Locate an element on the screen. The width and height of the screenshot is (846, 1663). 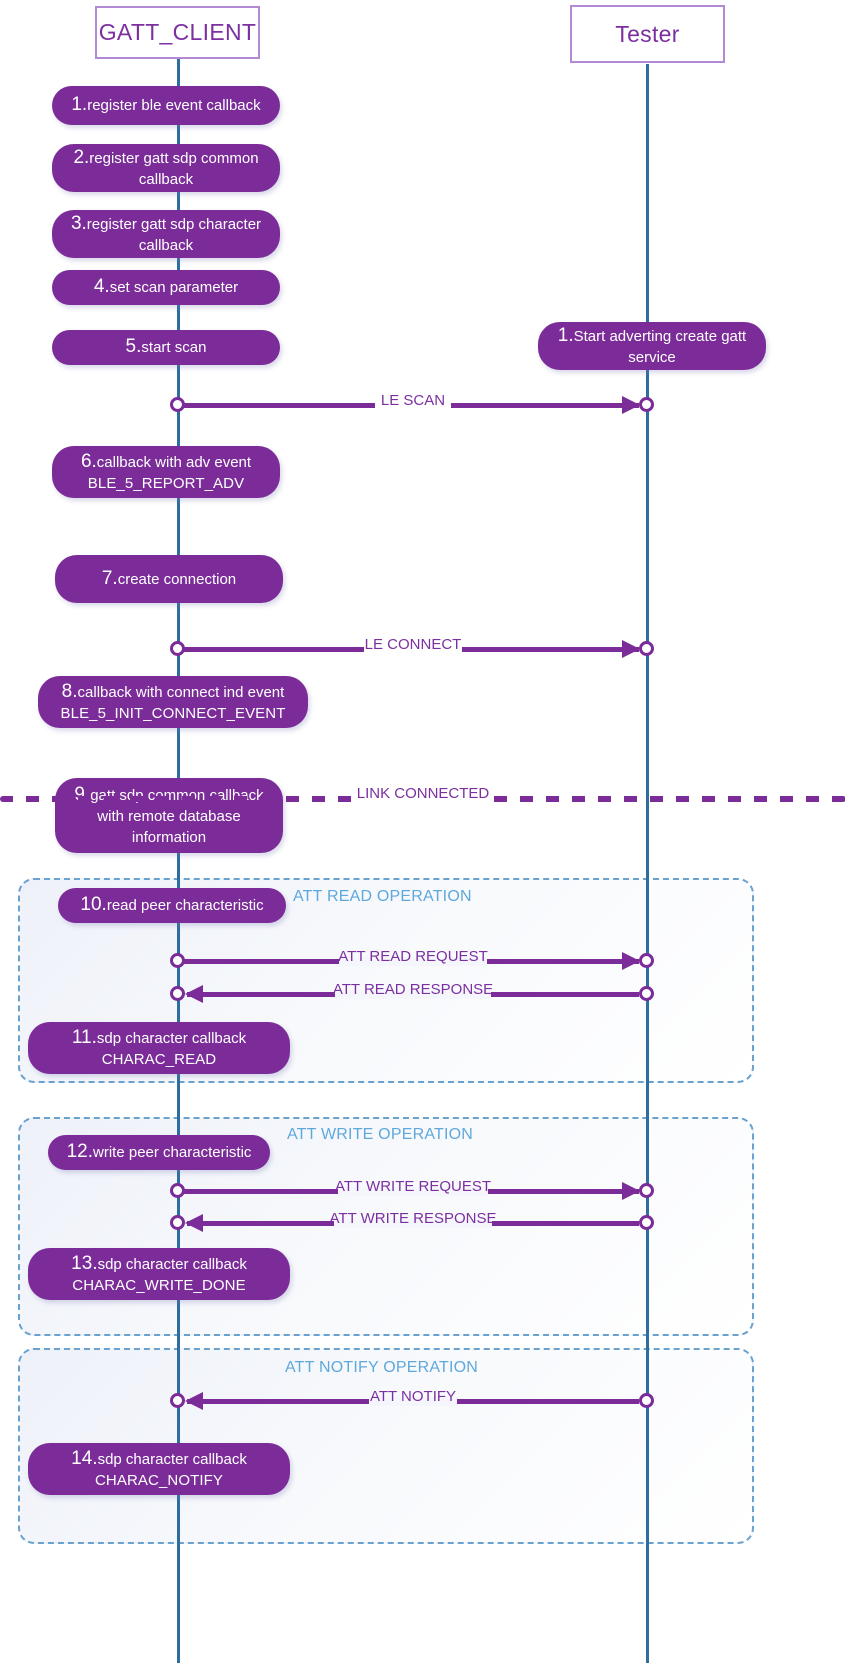
message-att-notify: ATT NOTIFY is located at coordinates (413, 1400).